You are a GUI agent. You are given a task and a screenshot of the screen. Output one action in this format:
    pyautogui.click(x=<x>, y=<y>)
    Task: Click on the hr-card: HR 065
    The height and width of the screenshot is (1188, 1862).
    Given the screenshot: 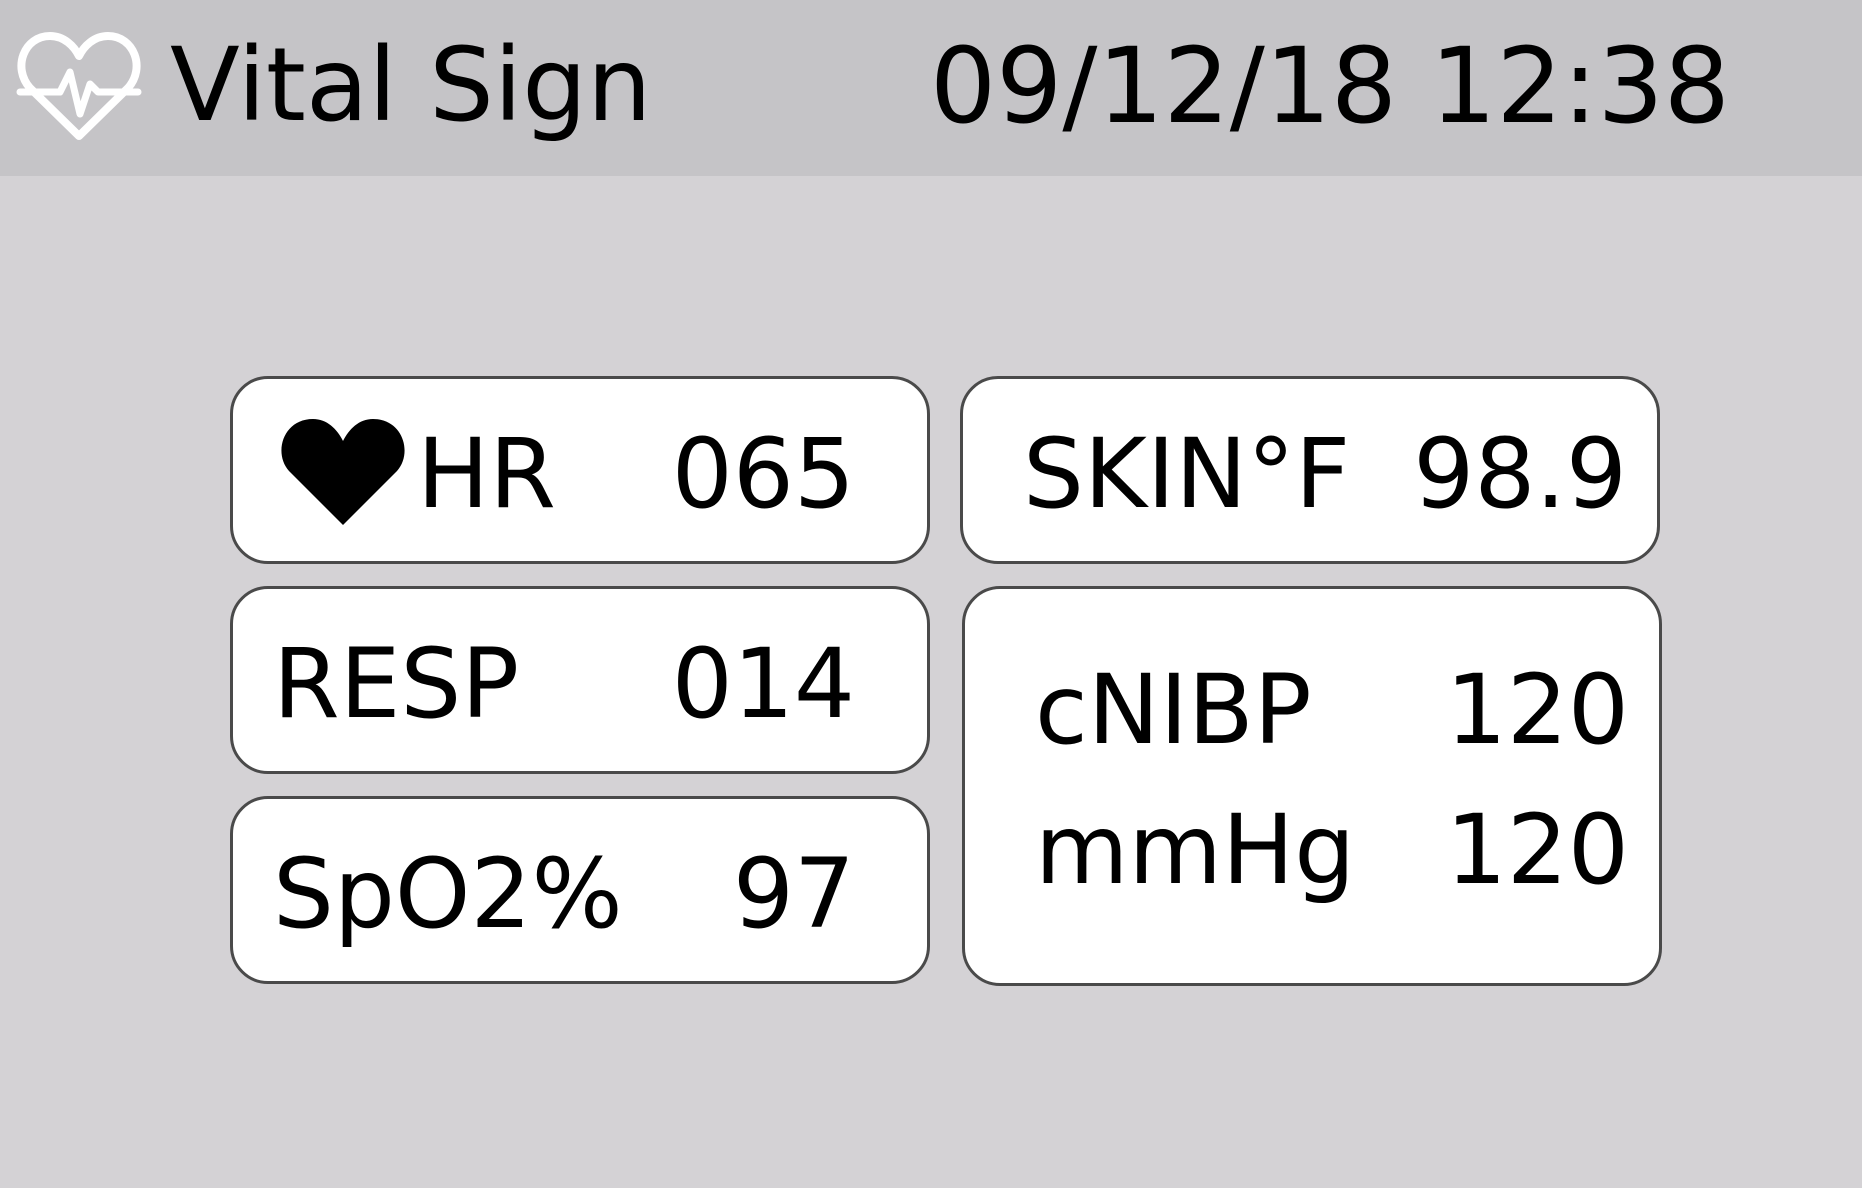 What is the action you would take?
    pyautogui.click(x=580, y=470)
    